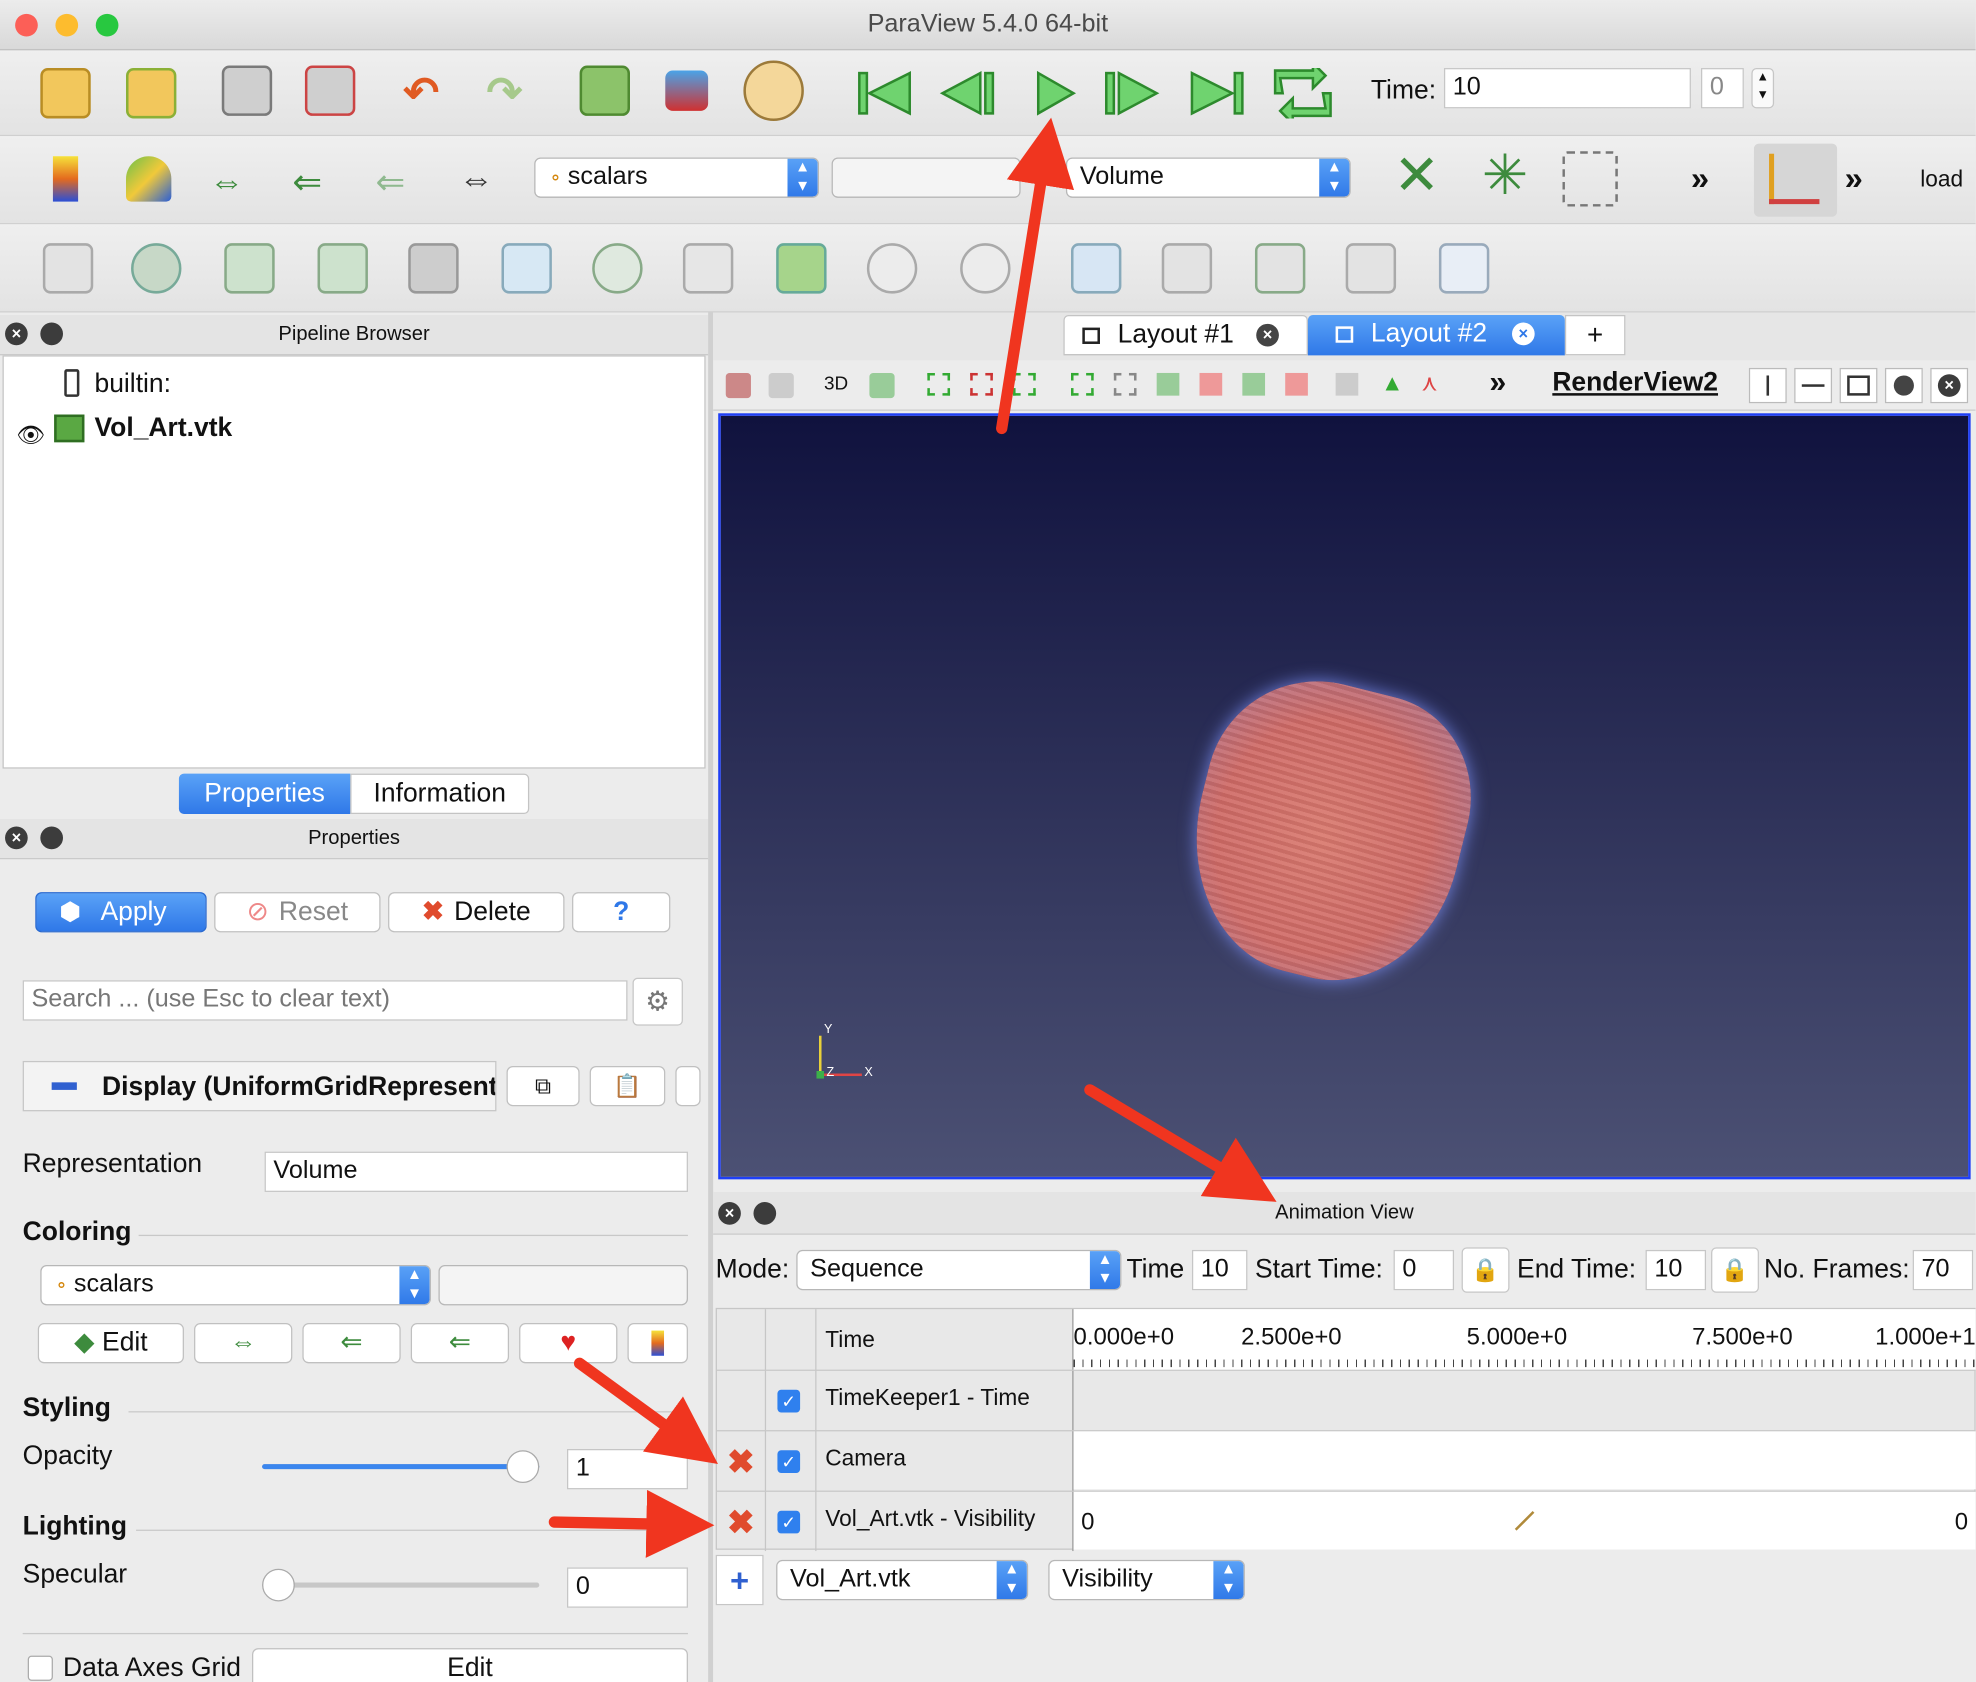 This screenshot has height=1682, width=1976. What do you see at coordinates (133, 384) in the screenshot?
I see `pipeline-item-builtin: builtin:` at bounding box center [133, 384].